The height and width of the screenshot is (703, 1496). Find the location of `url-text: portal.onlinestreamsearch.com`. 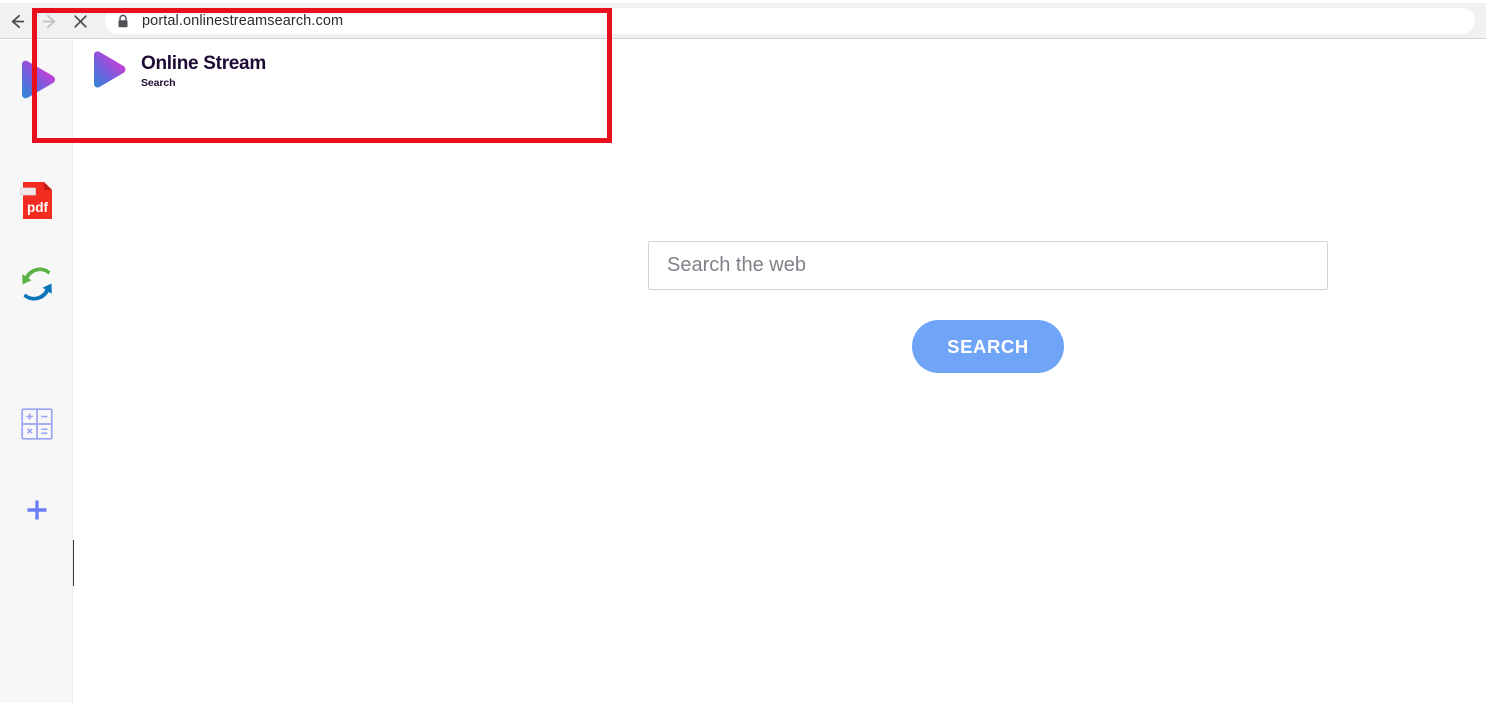

url-text: portal.onlinestreamsearch.com is located at coordinates (243, 21).